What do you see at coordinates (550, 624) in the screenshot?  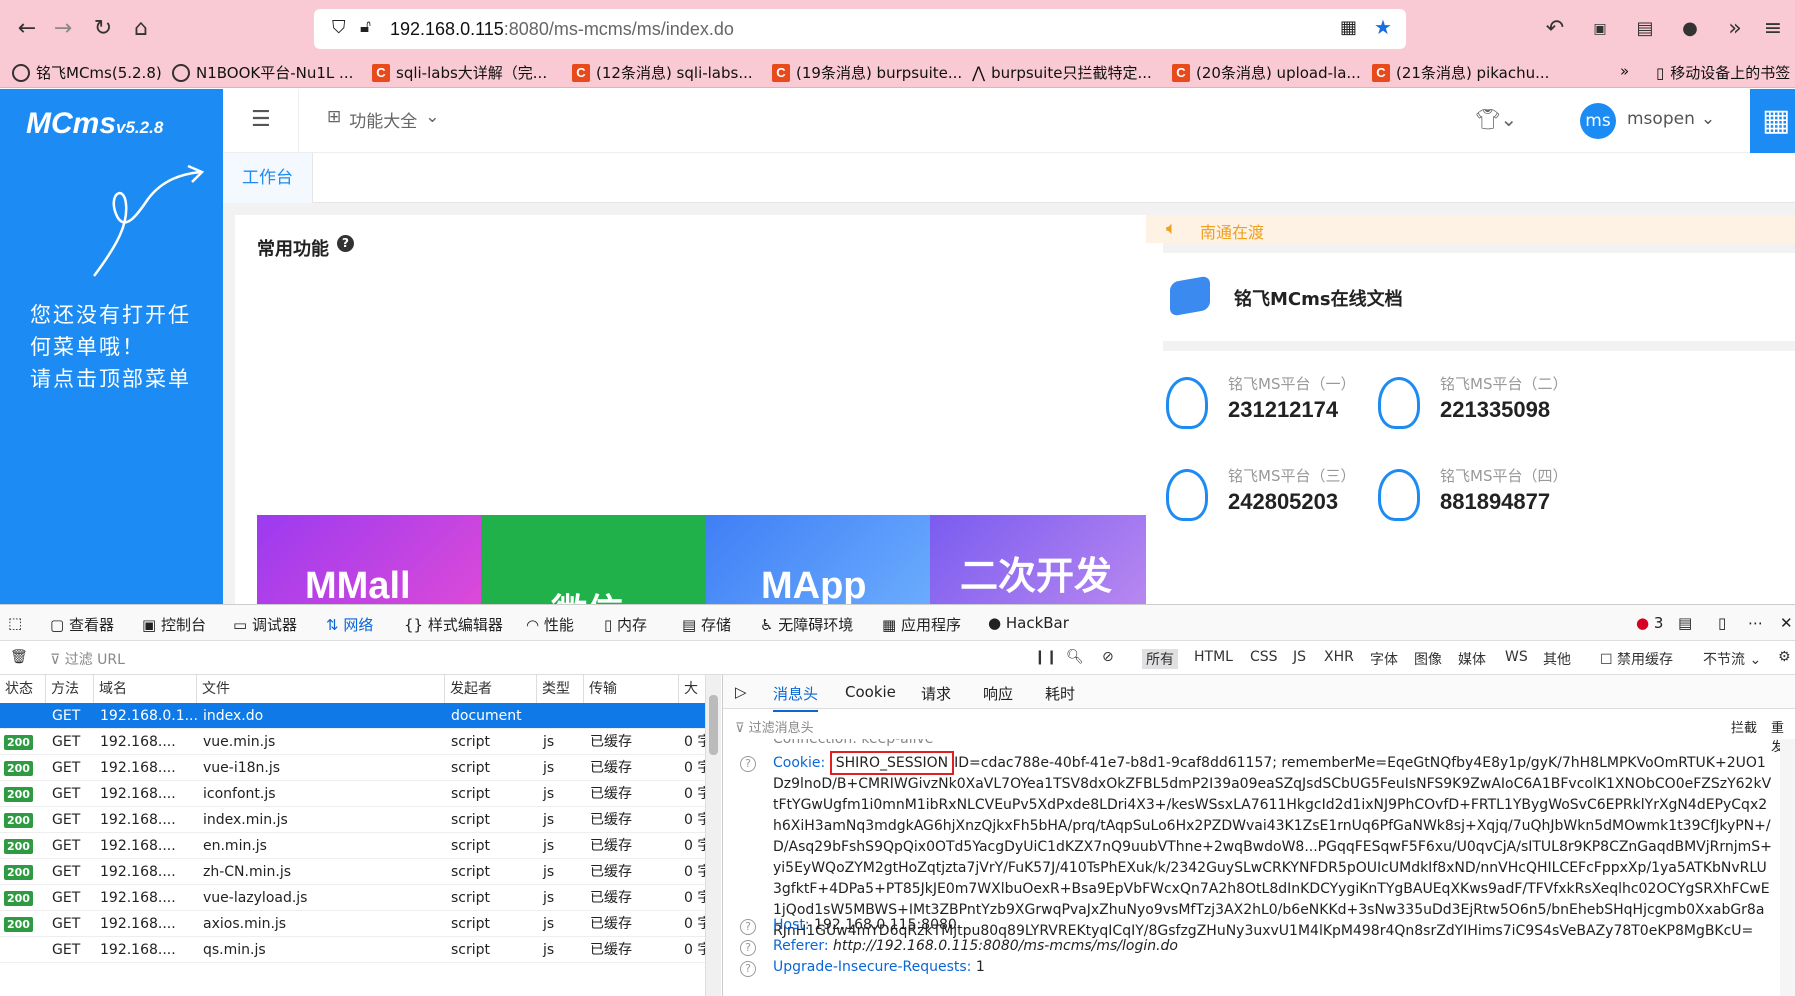 I see `tab-performance: ◠ 性能` at bounding box center [550, 624].